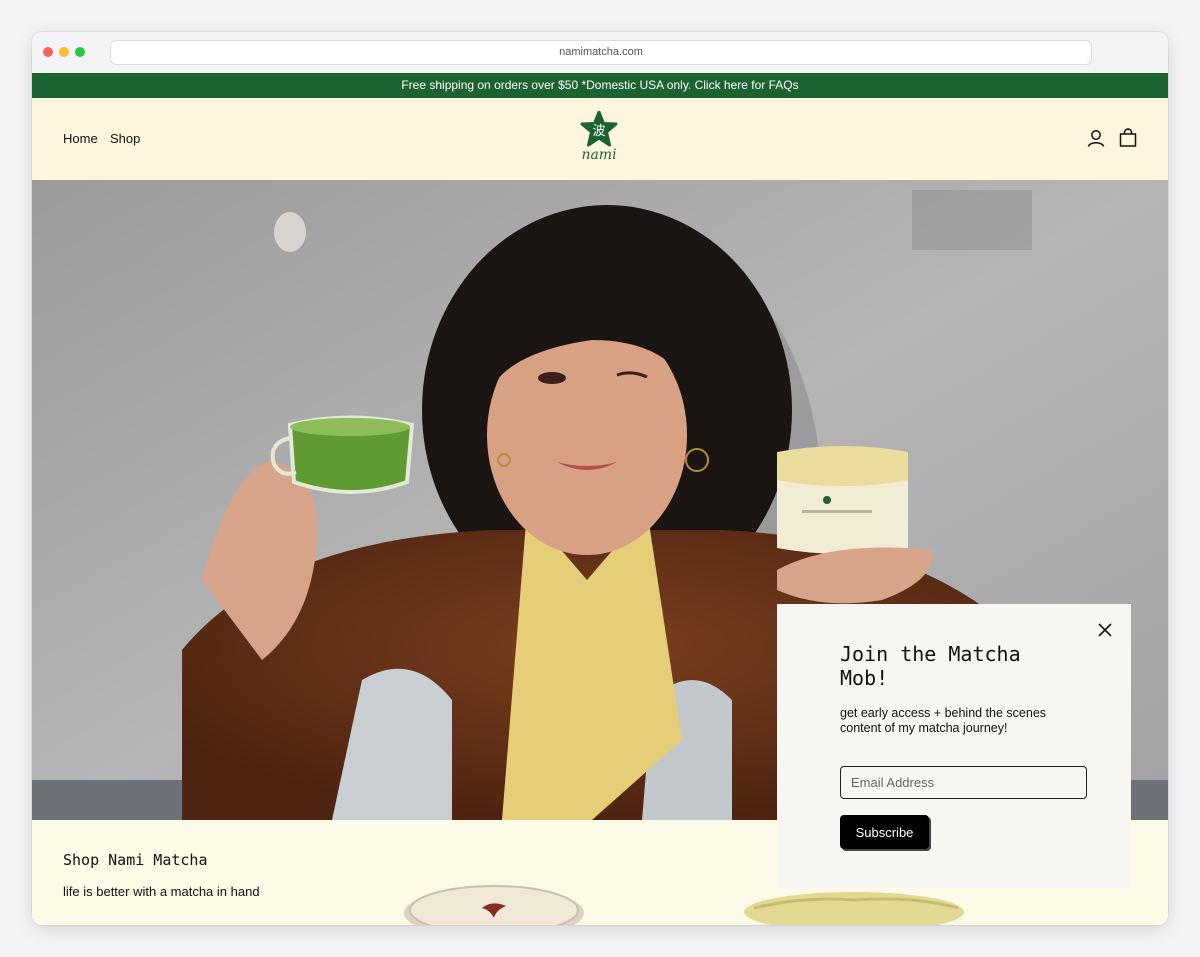  I want to click on shop-section-subtitle: life is better with a matcha in hand, so click(161, 891).